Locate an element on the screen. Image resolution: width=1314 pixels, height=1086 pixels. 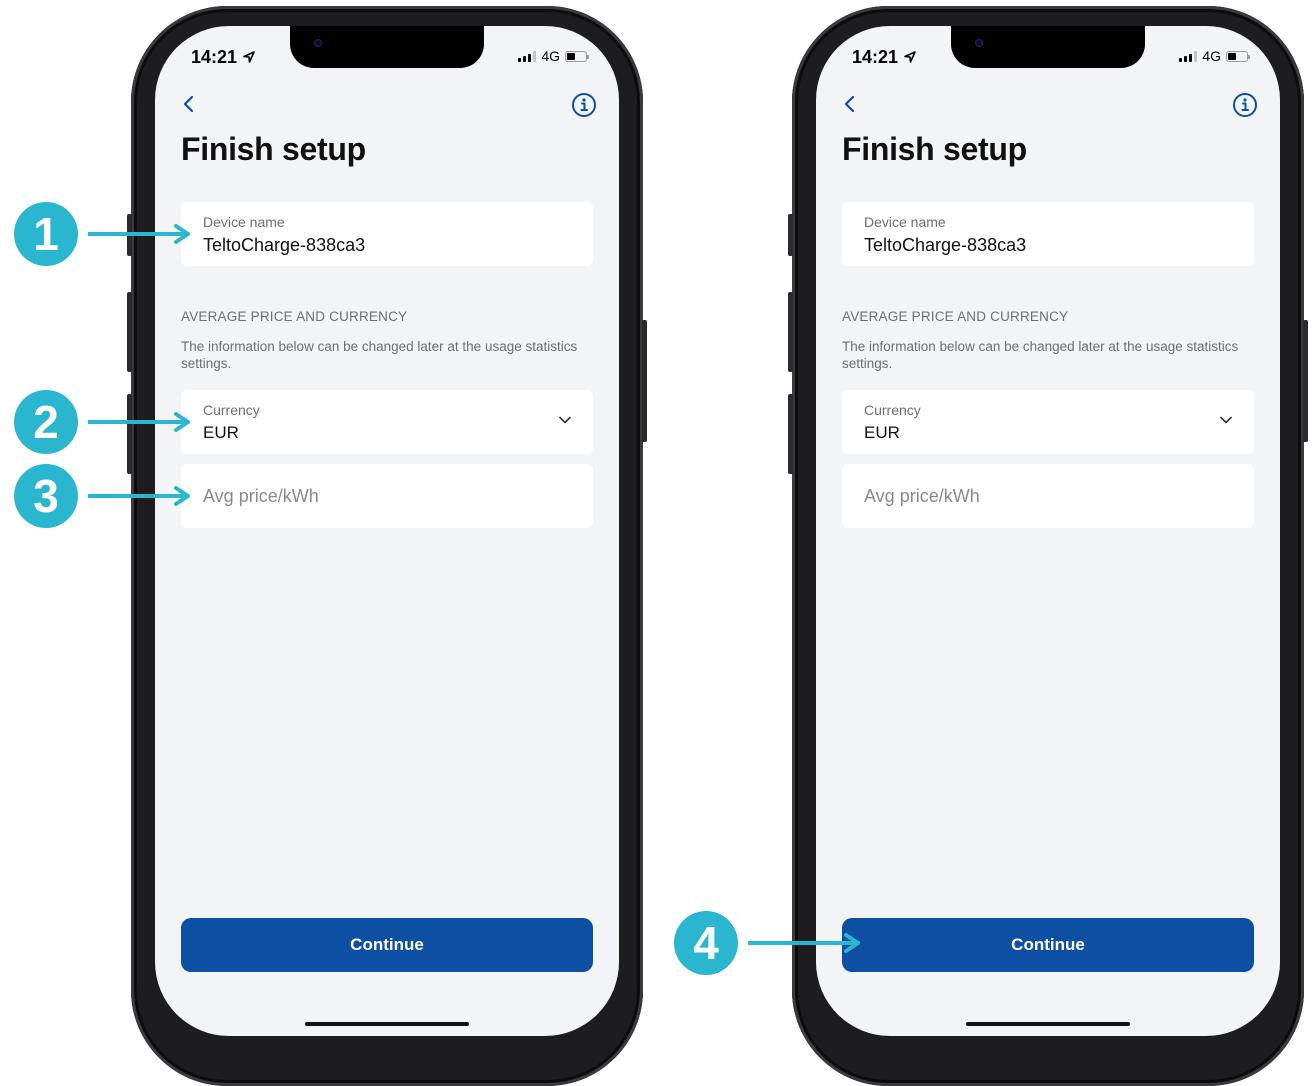
marker-4: 4 is located at coordinates (706, 943).